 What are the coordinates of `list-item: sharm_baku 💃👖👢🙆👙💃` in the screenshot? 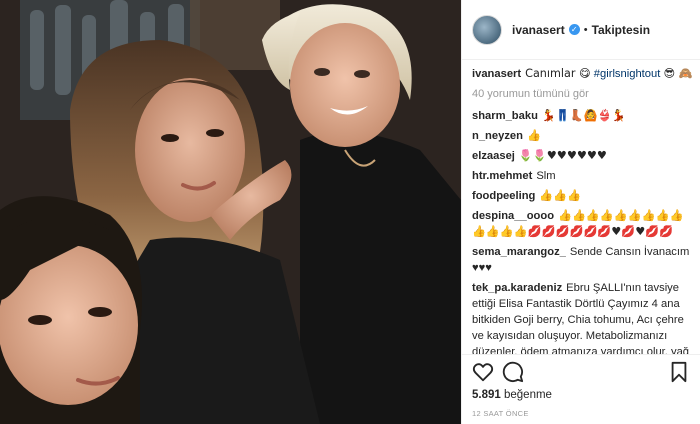 It's located at (583, 116).